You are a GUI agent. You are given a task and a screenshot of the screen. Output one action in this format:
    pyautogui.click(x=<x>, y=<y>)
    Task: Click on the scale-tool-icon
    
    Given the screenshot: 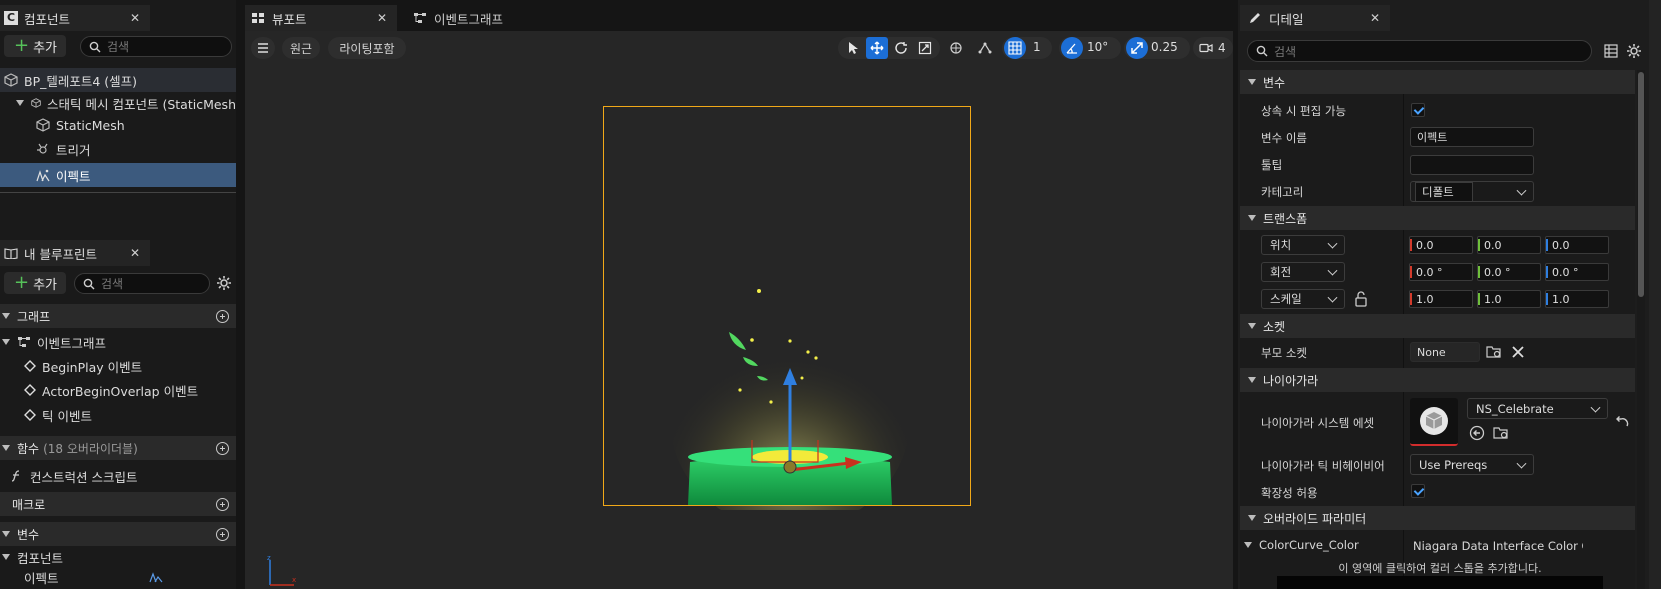 What is the action you would take?
    pyautogui.click(x=925, y=48)
    